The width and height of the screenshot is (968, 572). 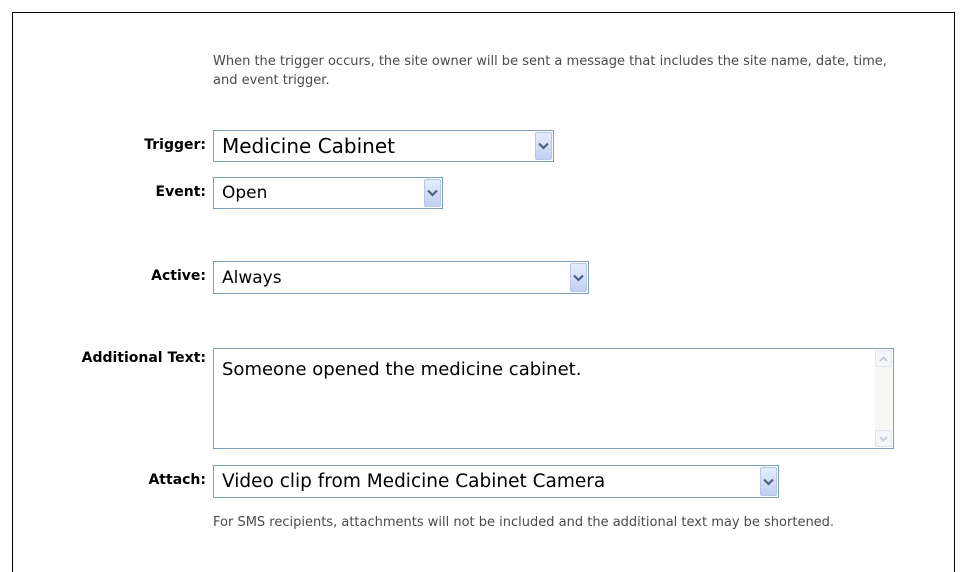 I want to click on event-select-value: Open, so click(x=245, y=193).